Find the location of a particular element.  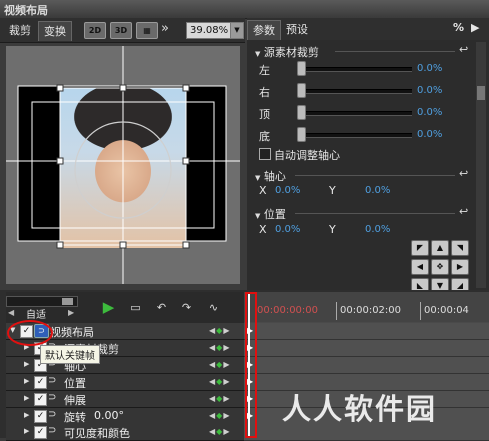

position-y-value: 0.0% is located at coordinates (377, 229).